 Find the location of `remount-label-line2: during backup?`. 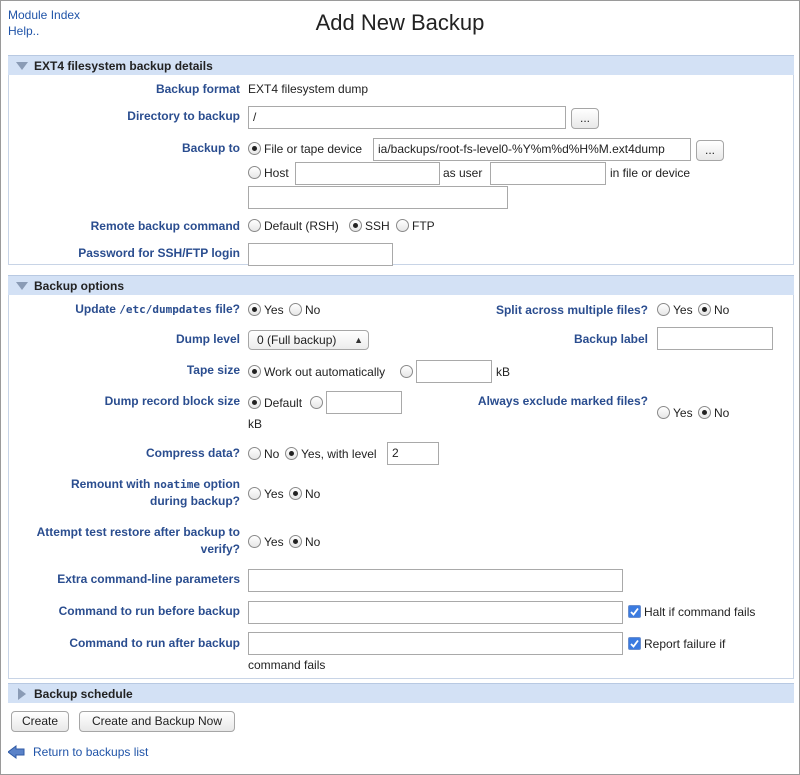

remount-label-line2: during backup? is located at coordinates (195, 501).